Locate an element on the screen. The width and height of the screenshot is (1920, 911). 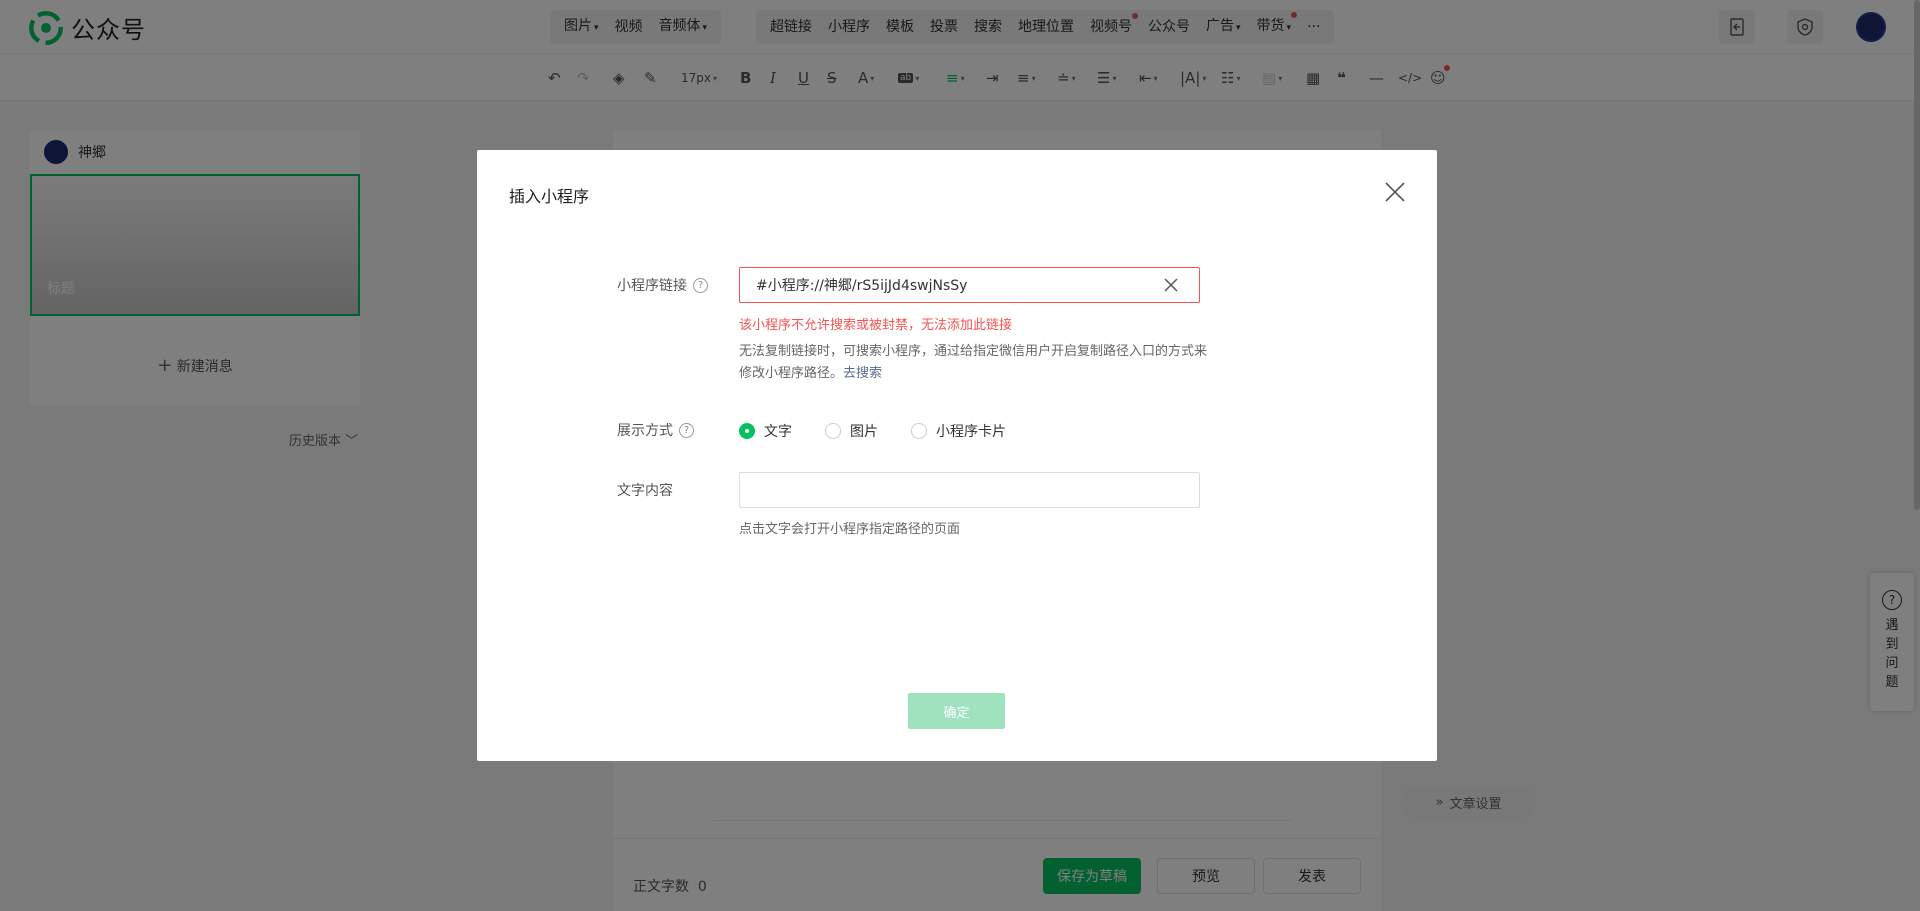
confirm-button: 确定 is located at coordinates (956, 711).